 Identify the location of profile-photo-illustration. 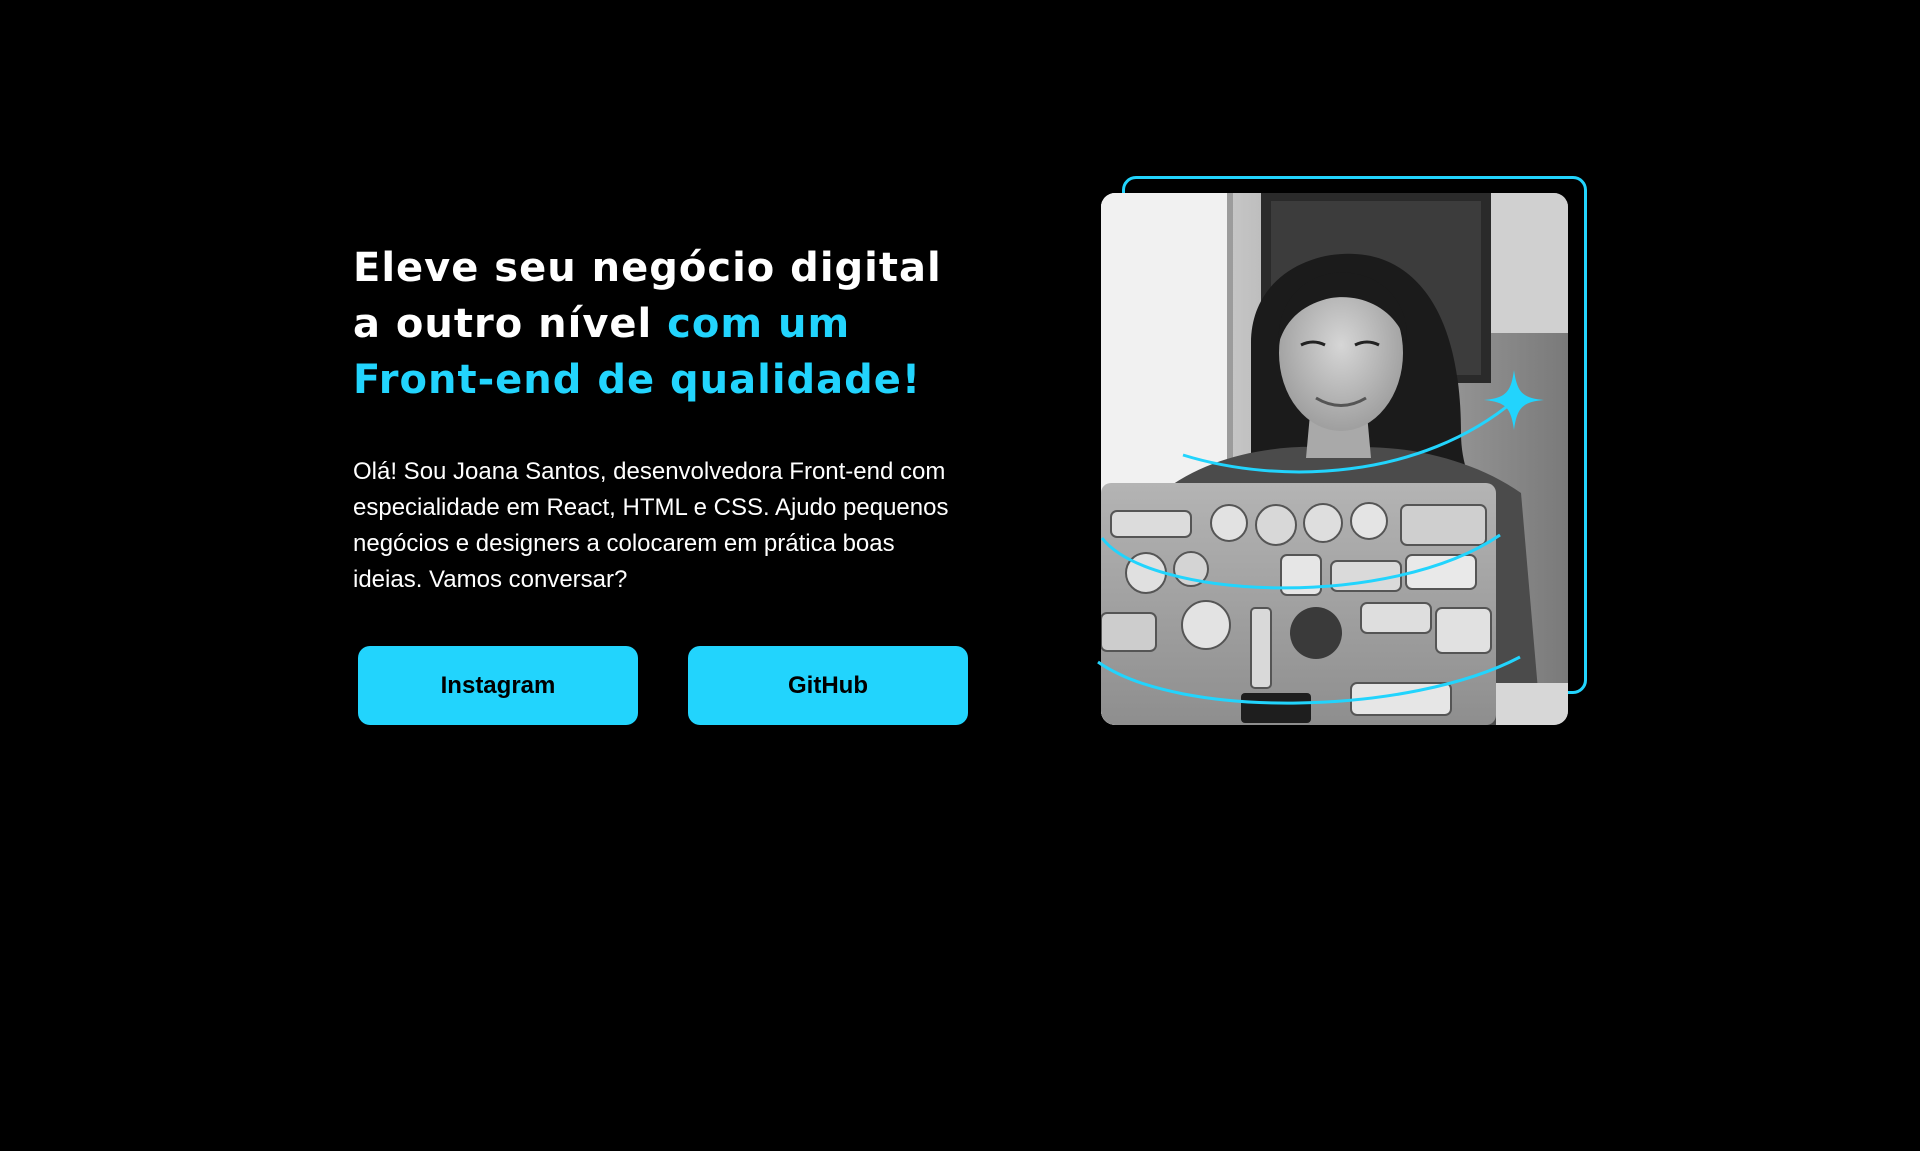
(1334, 459).